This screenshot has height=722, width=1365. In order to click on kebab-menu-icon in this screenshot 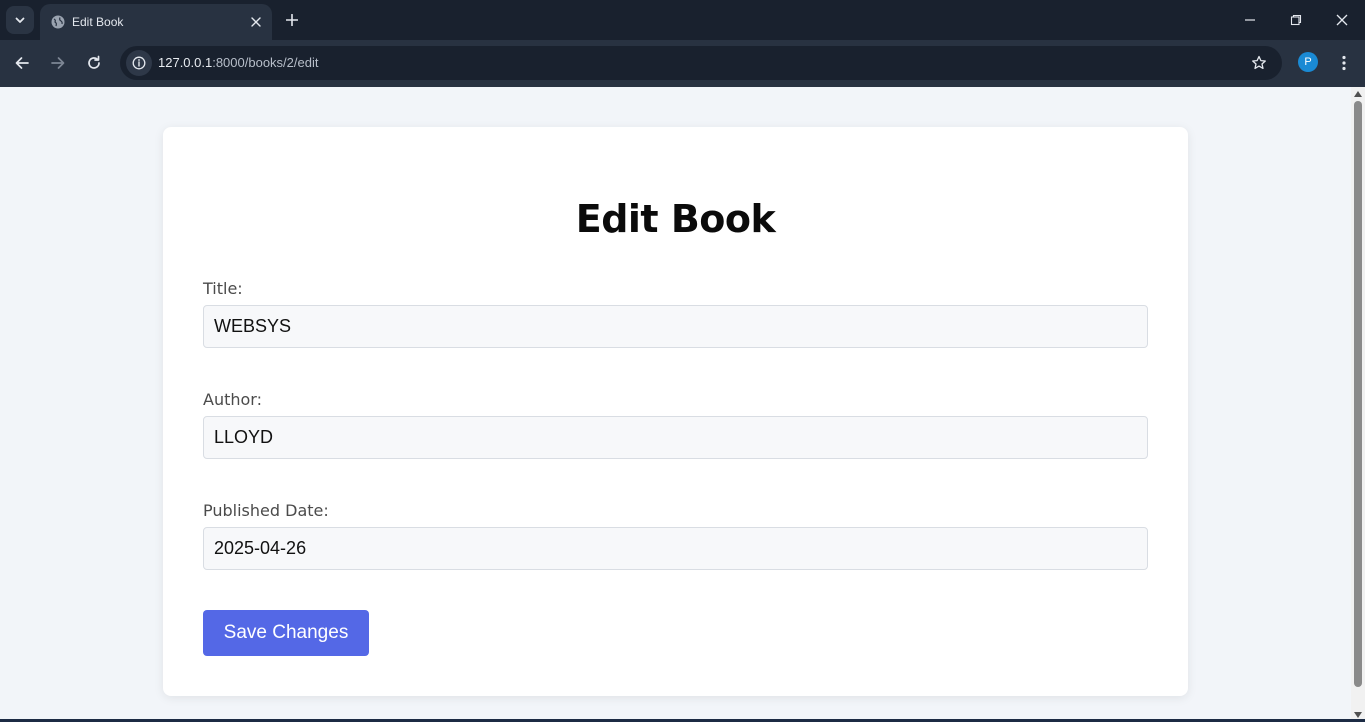, I will do `click(1344, 63)`.